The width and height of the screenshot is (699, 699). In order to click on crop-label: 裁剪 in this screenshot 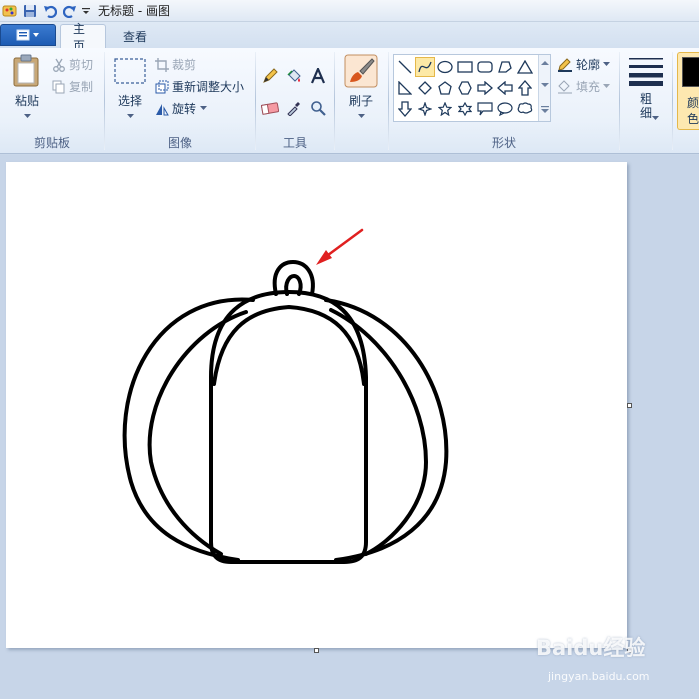, I will do `click(184, 65)`.